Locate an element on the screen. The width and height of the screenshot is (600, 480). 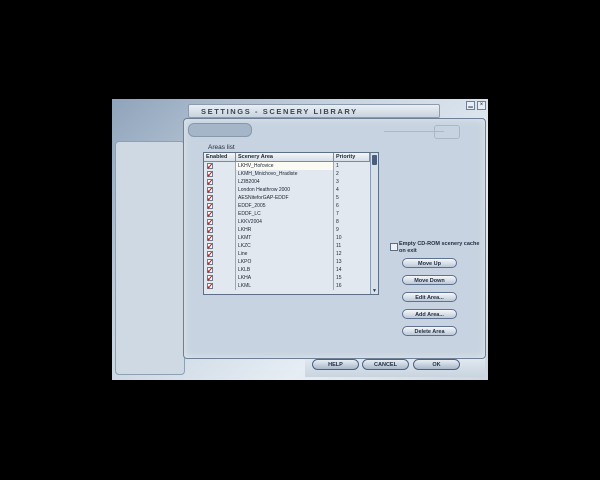
scenery-area-cell: LKMT is located at coordinates (285, 238).